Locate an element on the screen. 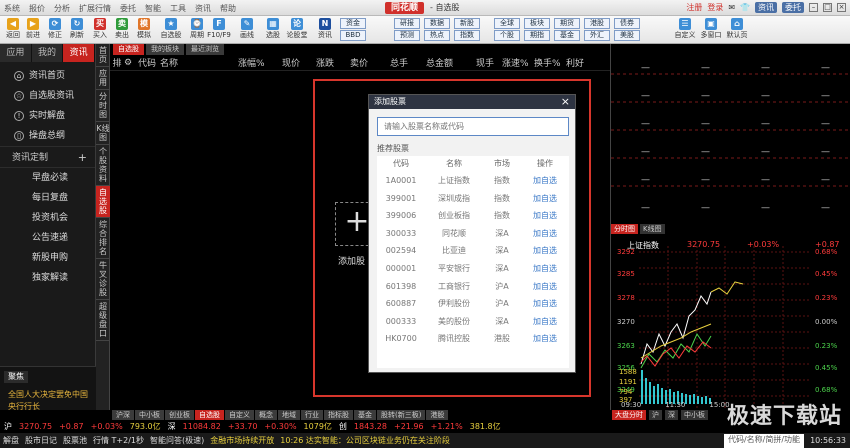 This screenshot has height=448, width=850. tab-index-stocks: 指标股 is located at coordinates (338, 415).